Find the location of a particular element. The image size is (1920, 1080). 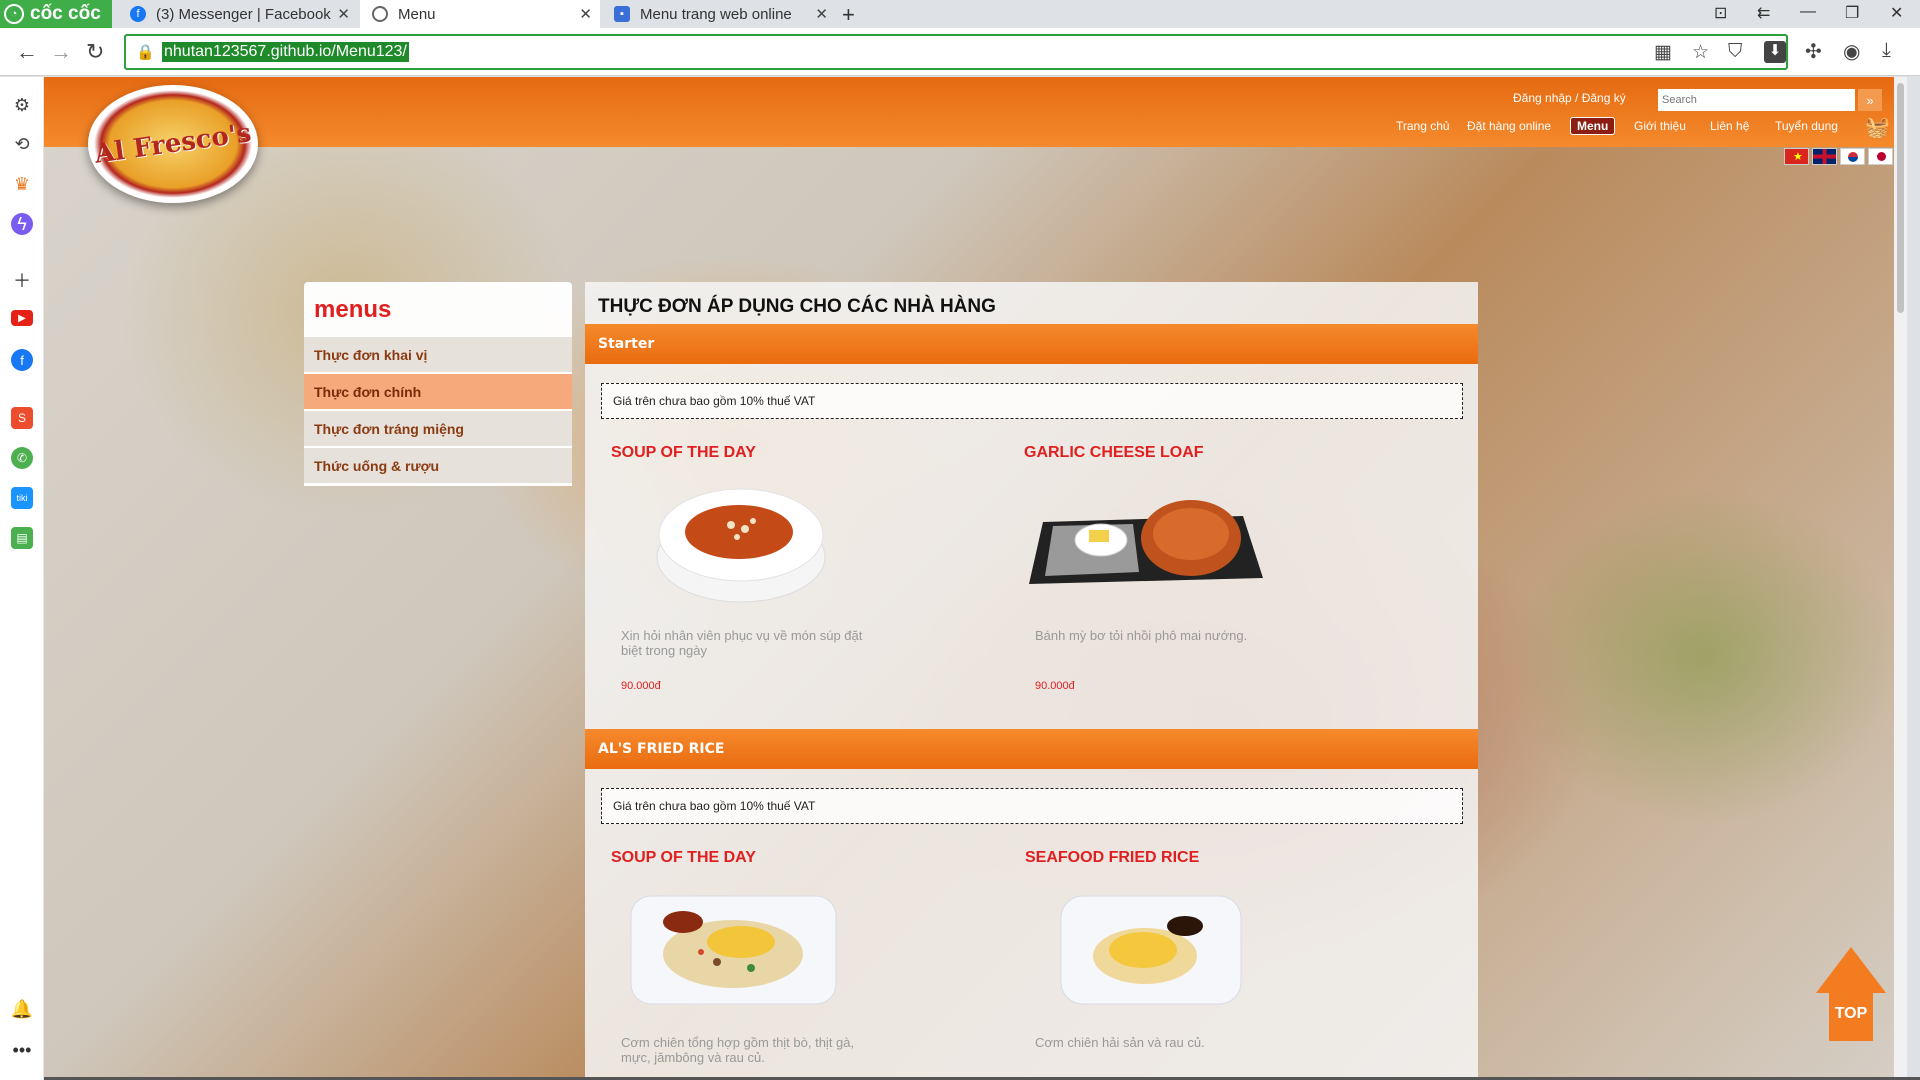

profile-icon: ◉ is located at coordinates (1851, 51).